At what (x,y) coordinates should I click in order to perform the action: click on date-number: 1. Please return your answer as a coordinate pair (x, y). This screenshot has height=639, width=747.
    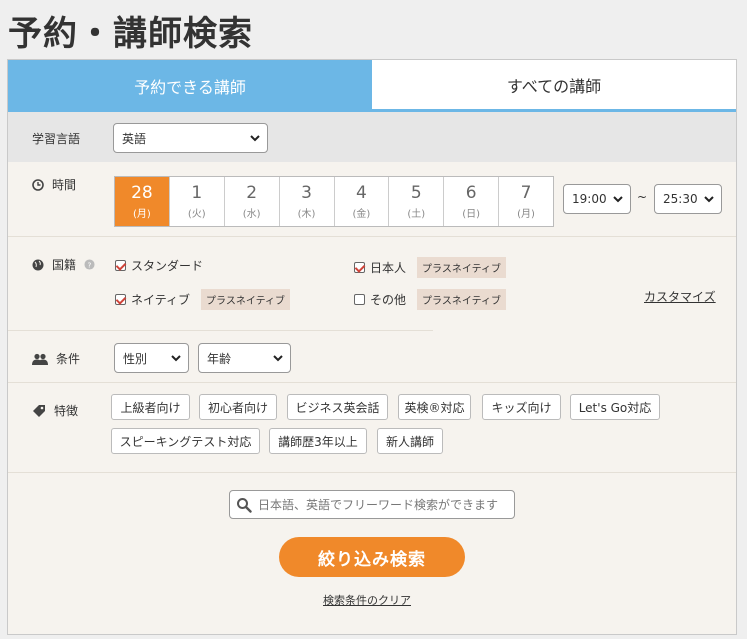
    Looking at the image, I should click on (197, 193).